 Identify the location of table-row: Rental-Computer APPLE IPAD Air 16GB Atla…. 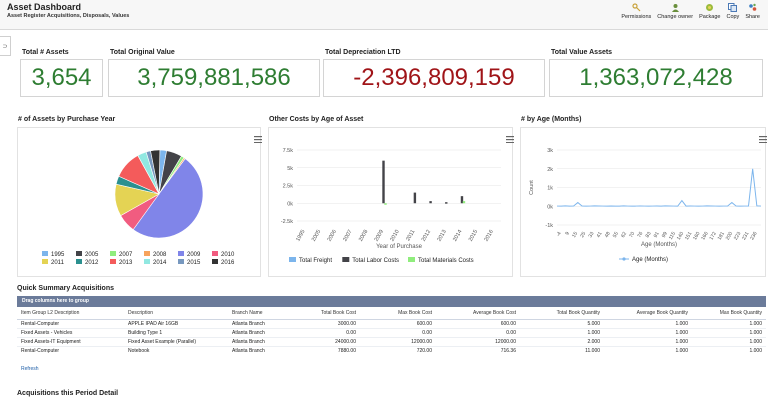
(391, 324).